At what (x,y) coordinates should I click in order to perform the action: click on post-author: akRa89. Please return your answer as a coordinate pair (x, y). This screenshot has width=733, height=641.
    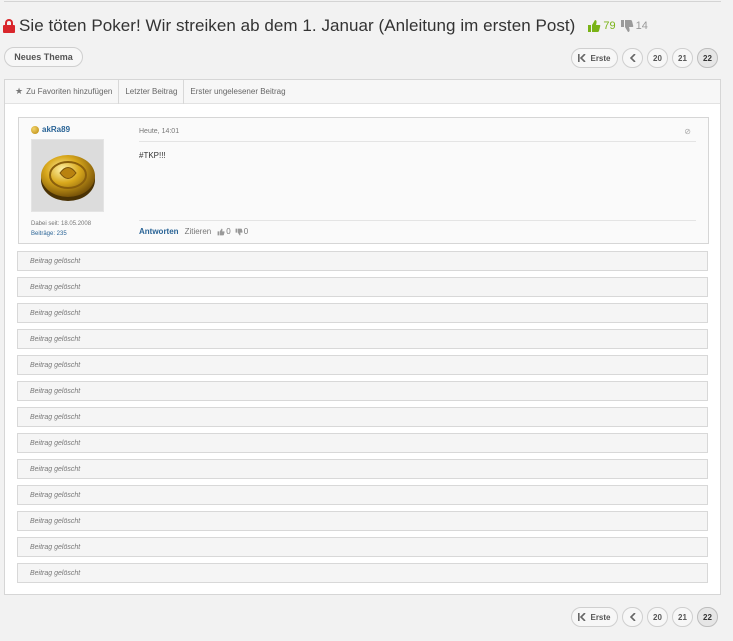
    Looking at the image, I should click on (50, 129).